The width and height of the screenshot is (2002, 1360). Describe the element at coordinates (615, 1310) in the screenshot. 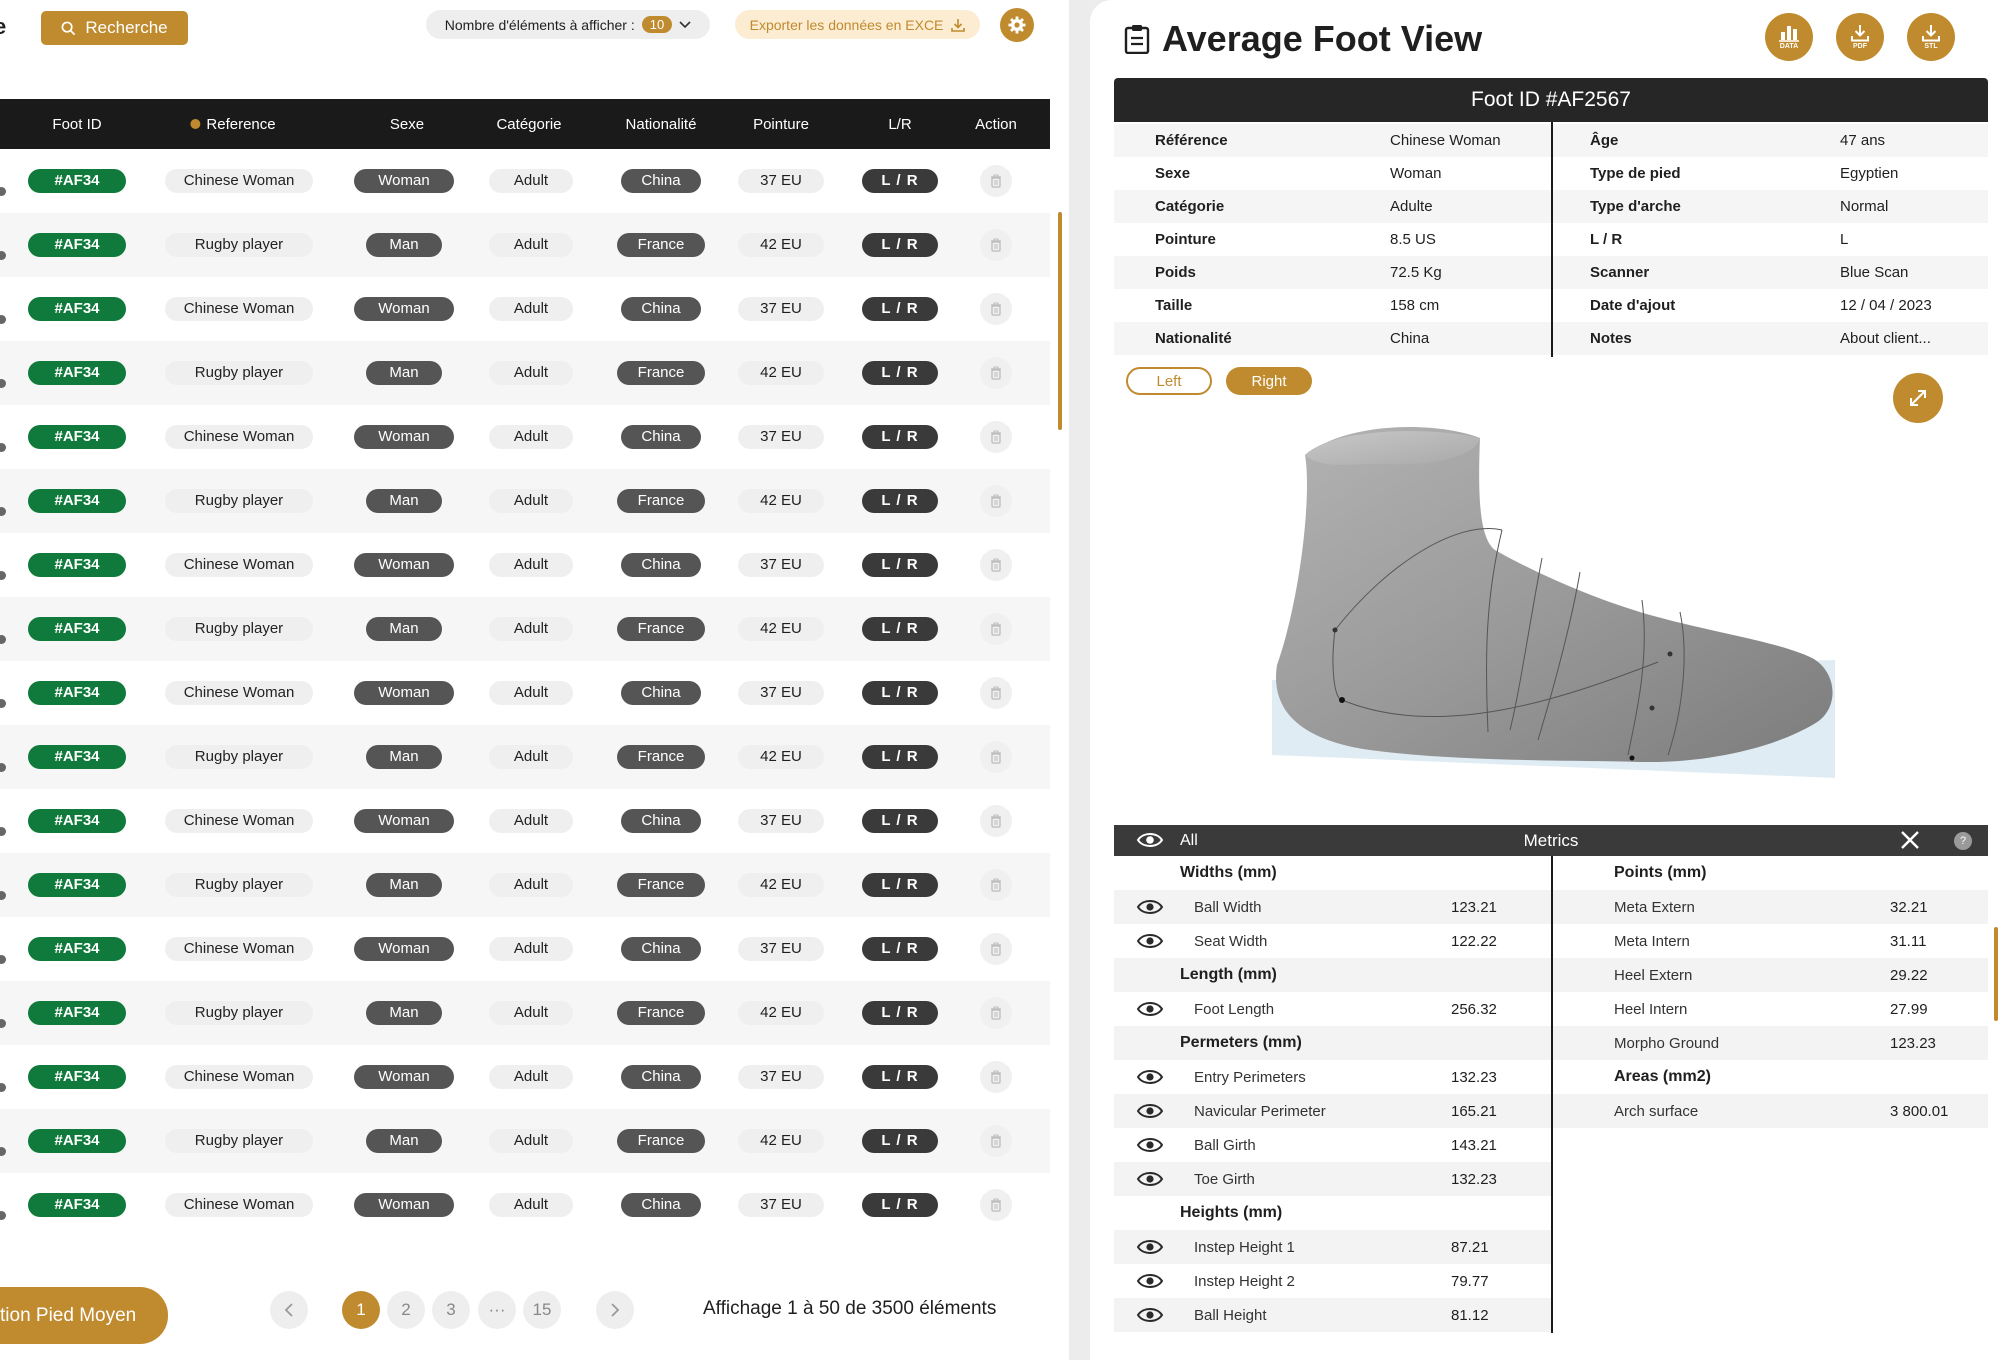

I see `next-page-button` at that location.